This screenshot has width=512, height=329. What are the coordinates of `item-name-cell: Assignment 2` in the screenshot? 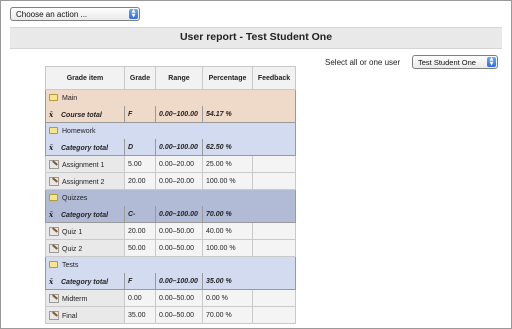 It's located at (85, 181).